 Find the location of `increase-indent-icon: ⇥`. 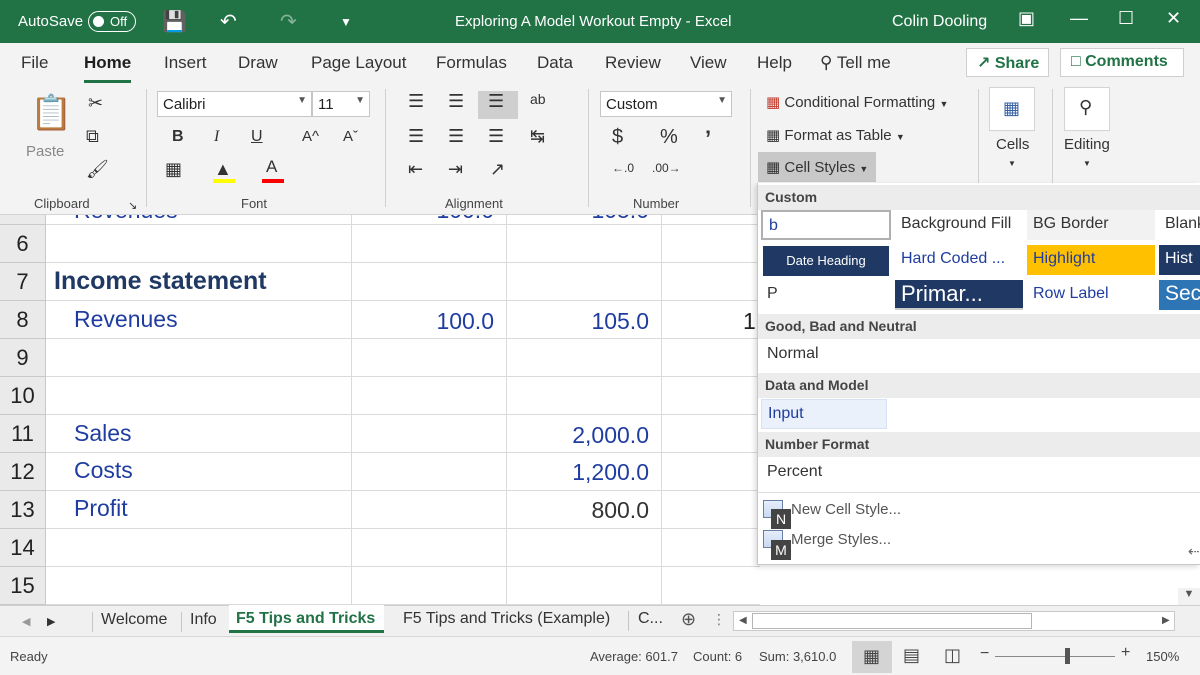

increase-indent-icon: ⇥ is located at coordinates (455, 169).